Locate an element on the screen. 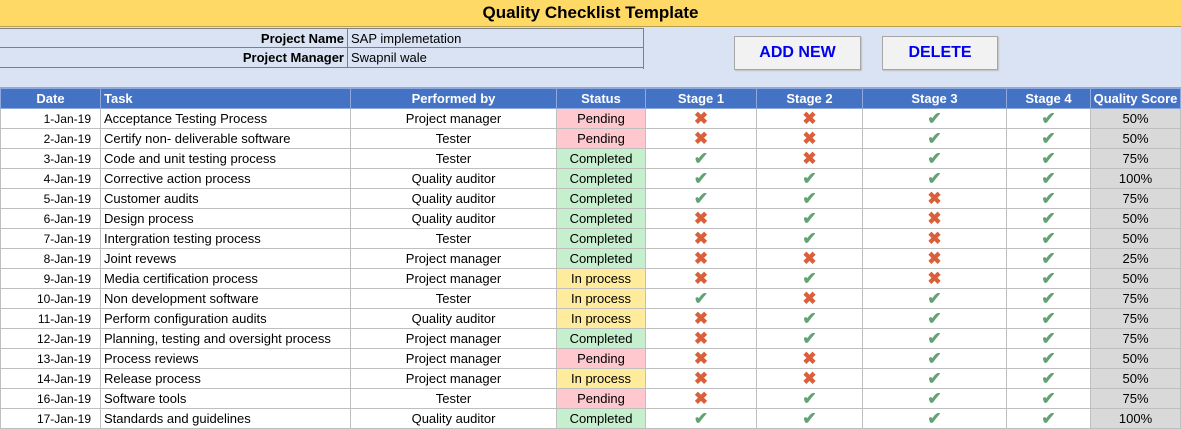 This screenshot has height=429, width=1181. col-header-date: Date is located at coordinates (50, 98).